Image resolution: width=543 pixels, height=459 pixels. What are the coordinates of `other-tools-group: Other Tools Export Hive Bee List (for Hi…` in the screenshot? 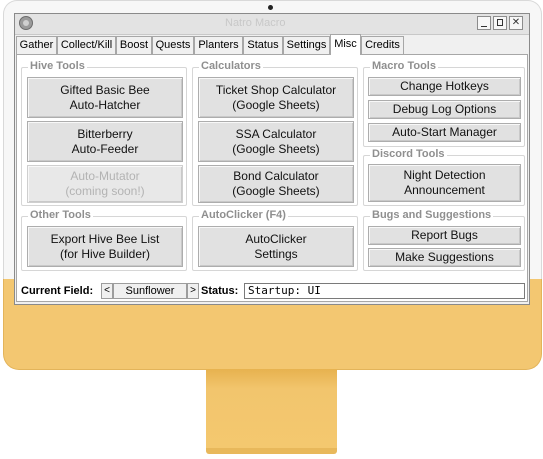 It's located at (104, 240).